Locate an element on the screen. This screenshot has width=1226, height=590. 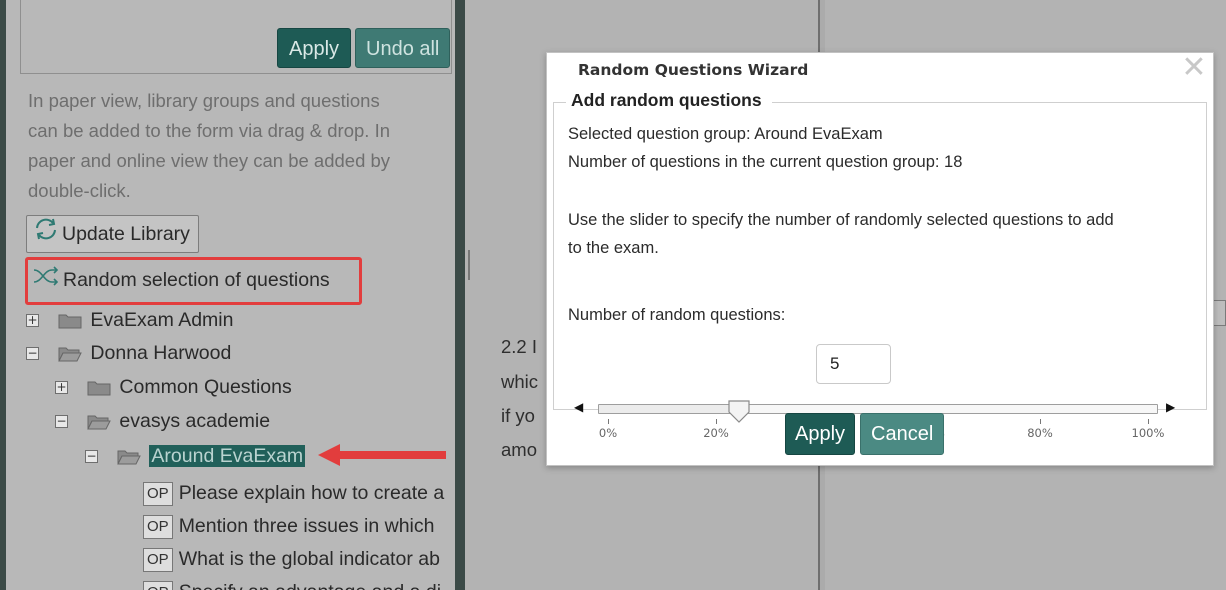
filter-apply-button: Apply is located at coordinates (314, 48).